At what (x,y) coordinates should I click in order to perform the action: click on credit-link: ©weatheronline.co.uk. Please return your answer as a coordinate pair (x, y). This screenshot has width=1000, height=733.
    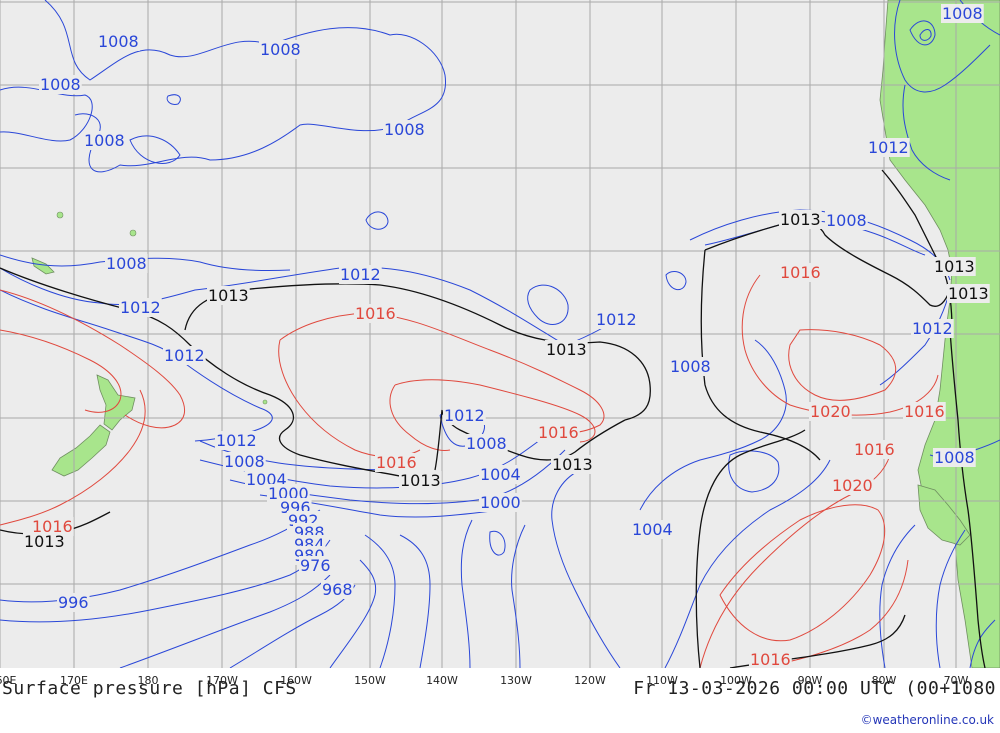
    Looking at the image, I should click on (927, 720).